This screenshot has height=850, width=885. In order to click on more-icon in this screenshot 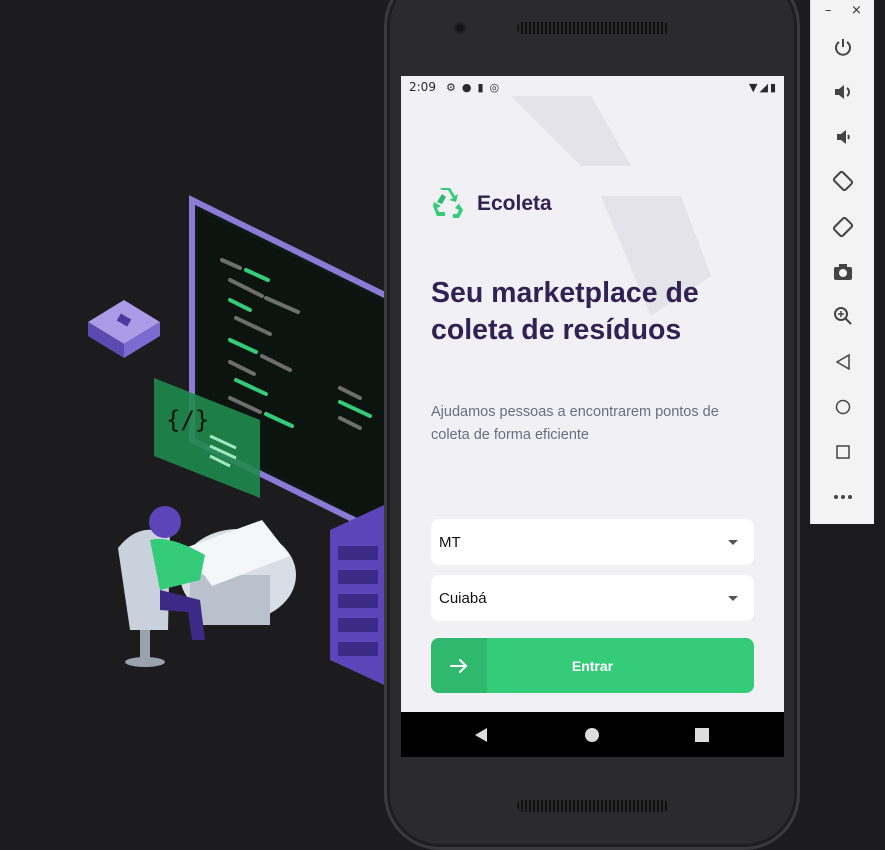, I will do `click(843, 497)`.